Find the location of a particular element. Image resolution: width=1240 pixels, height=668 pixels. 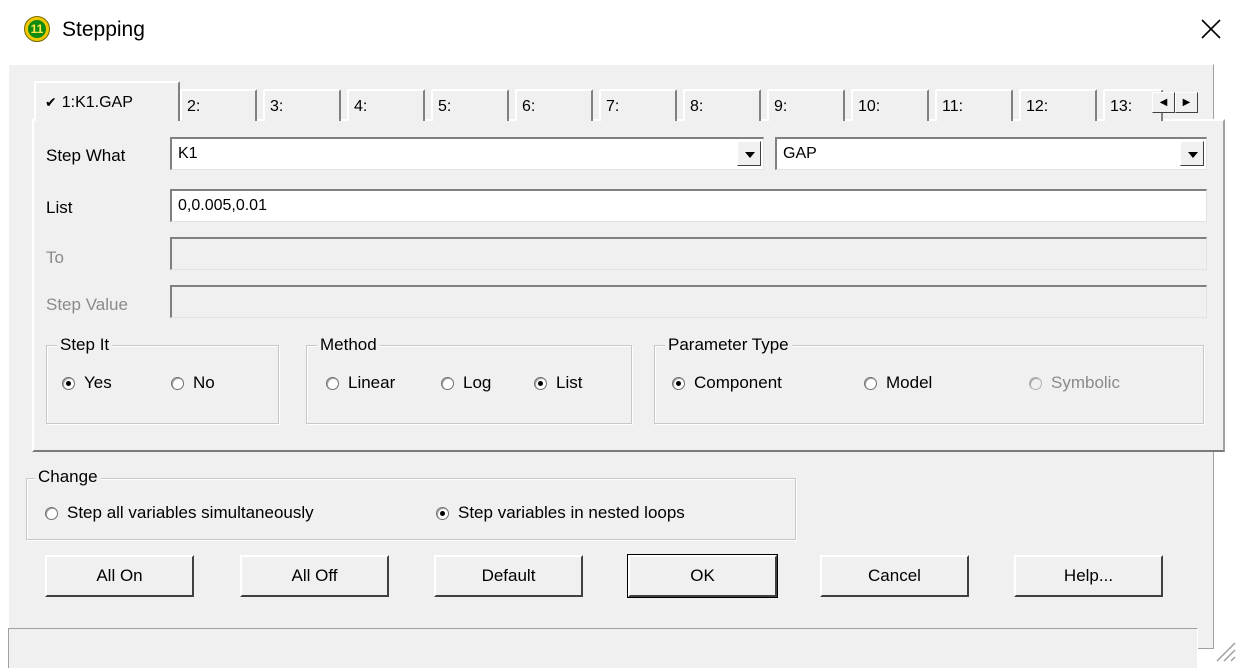

step-it-yes-radio: Yes is located at coordinates (87, 383).